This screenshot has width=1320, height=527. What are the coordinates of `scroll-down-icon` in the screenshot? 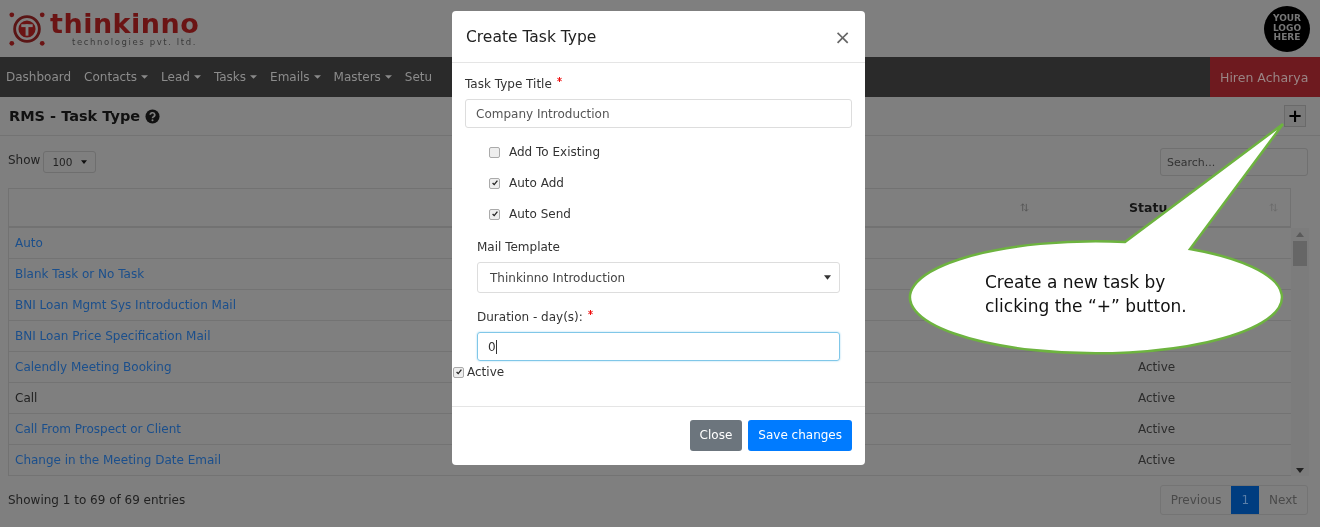 It's located at (1300, 470).